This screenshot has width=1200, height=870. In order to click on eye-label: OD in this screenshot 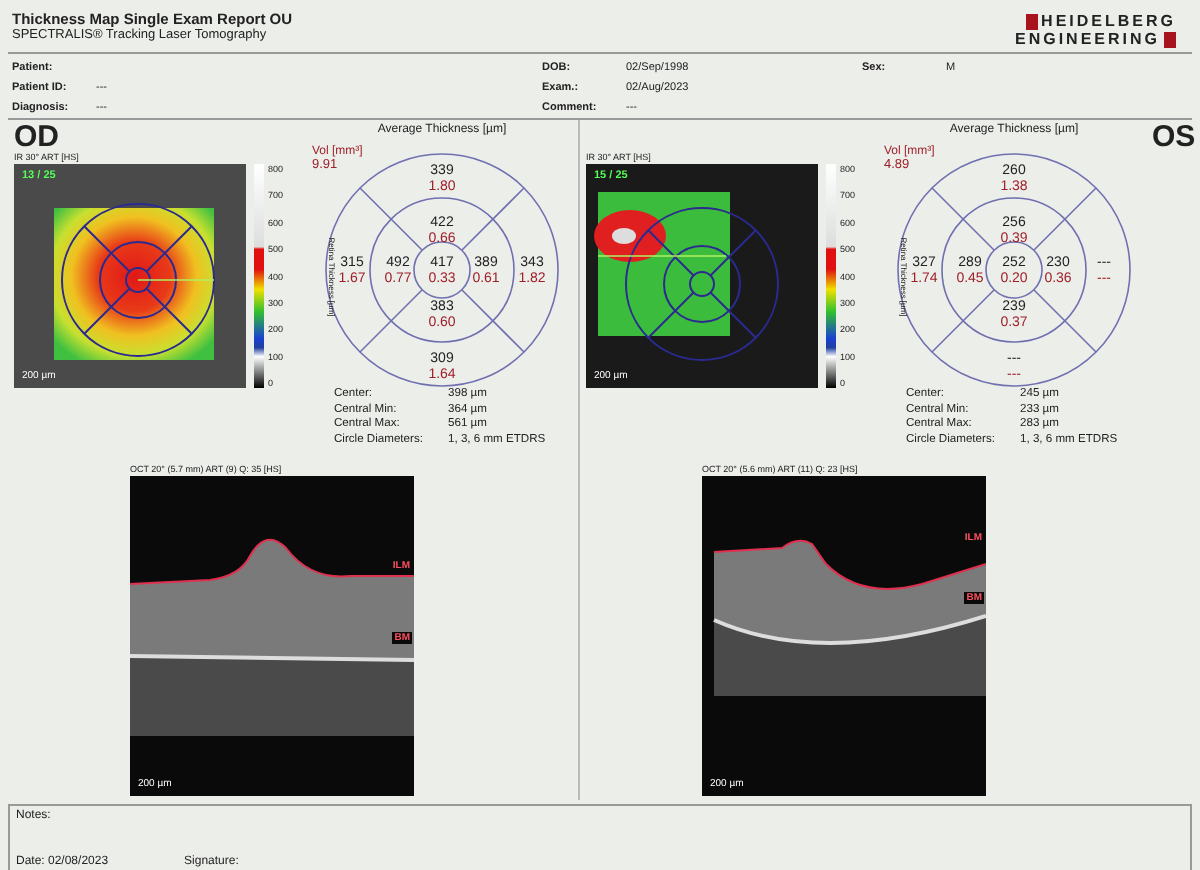, I will do `click(37, 138)`.